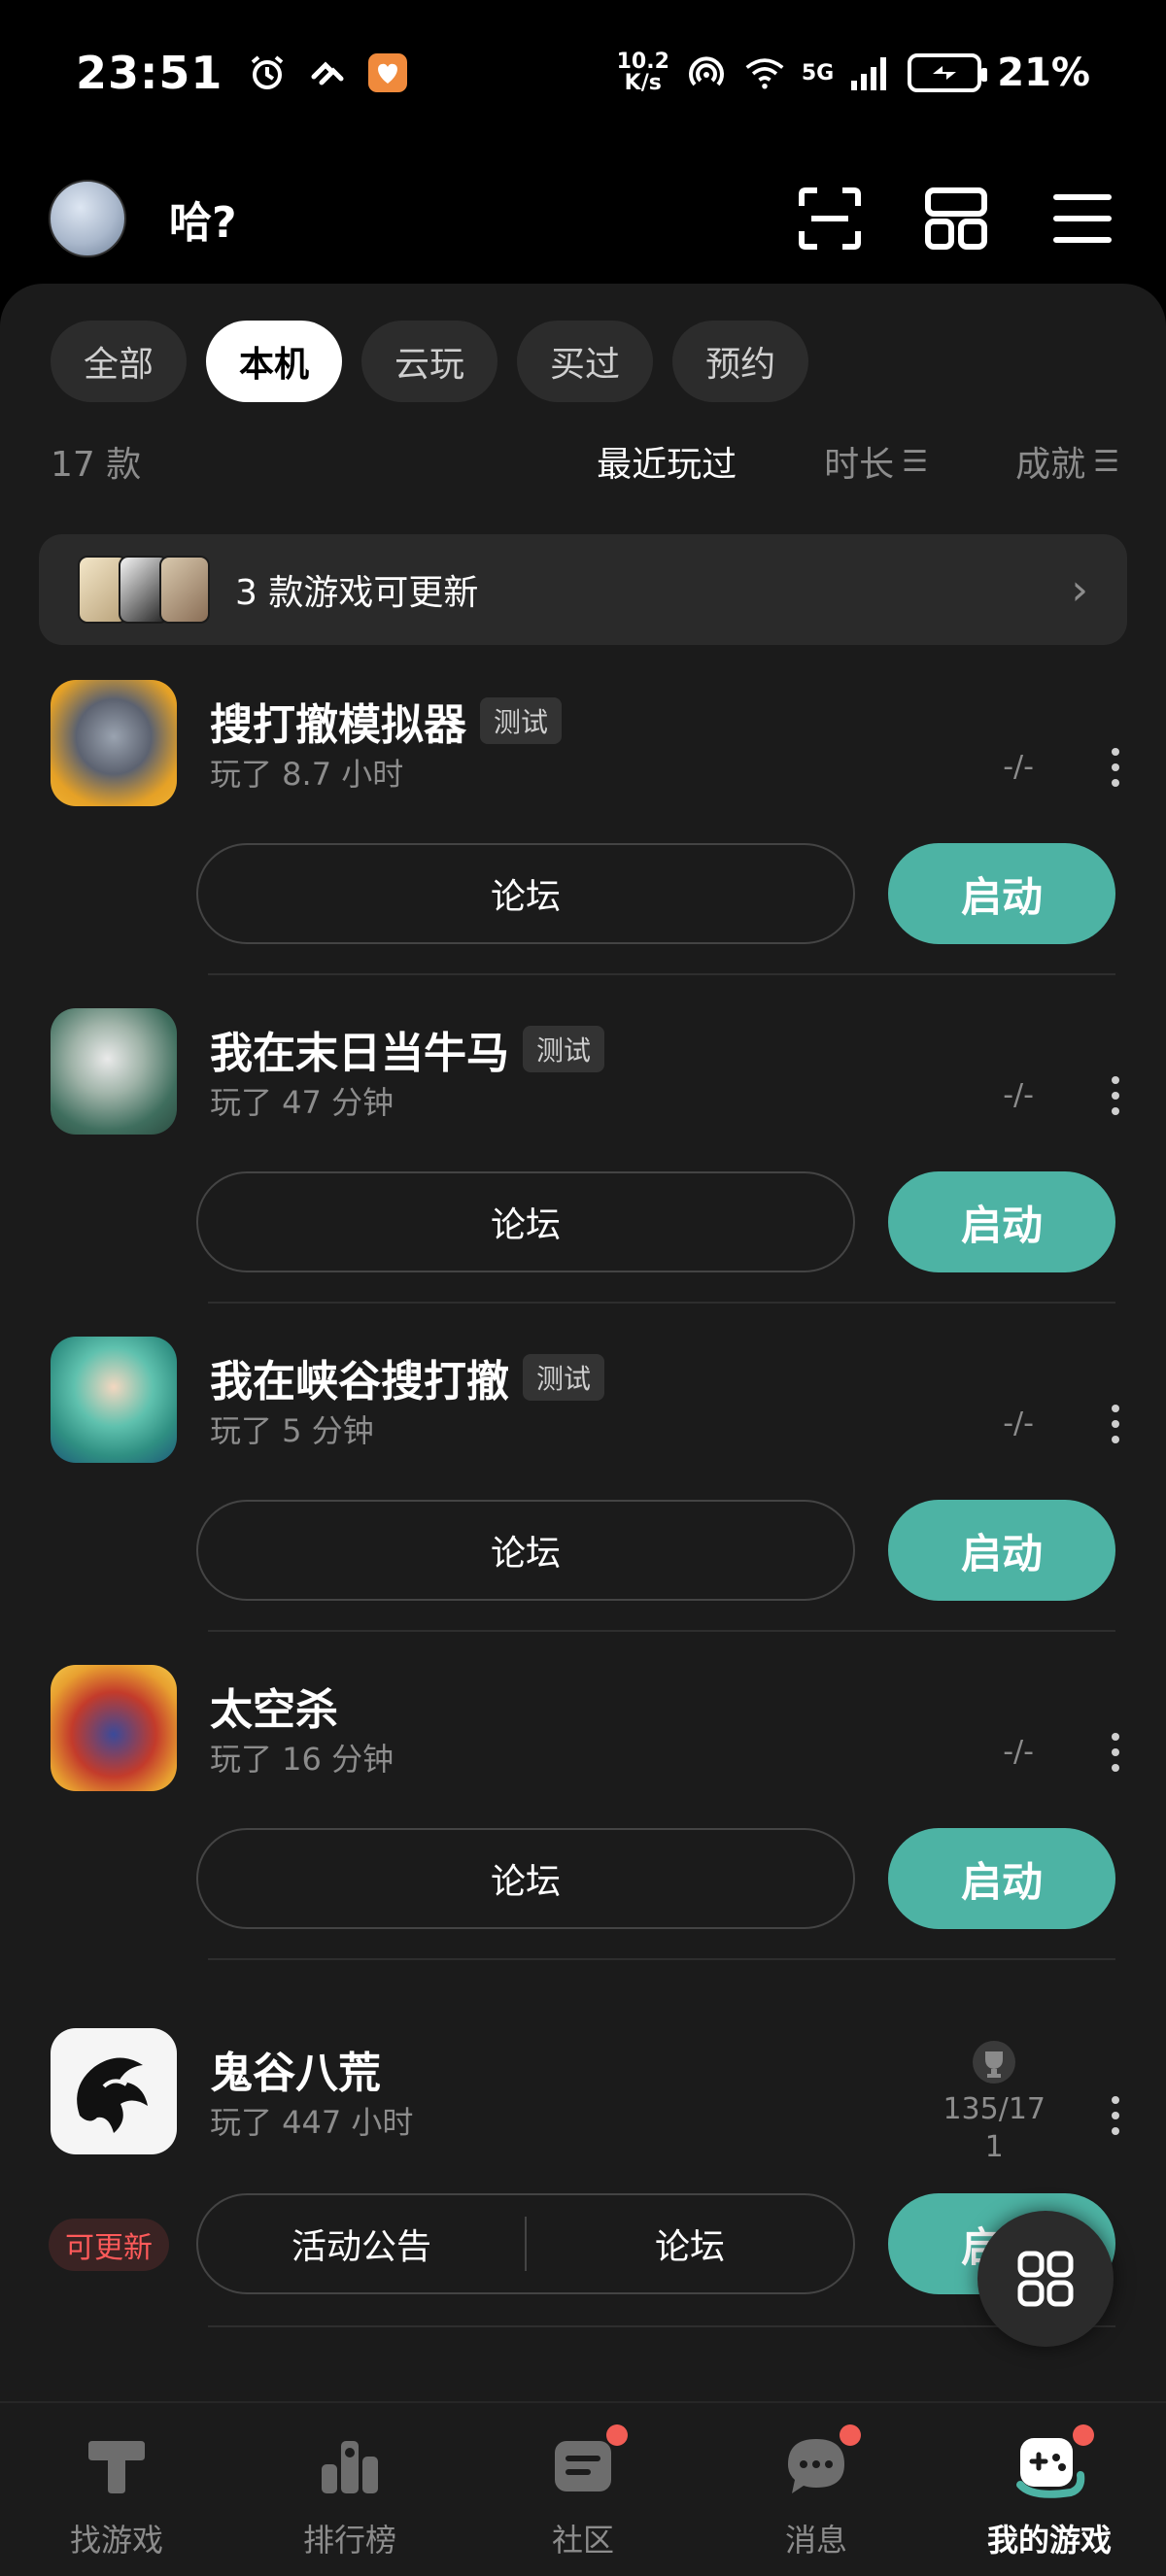 The image size is (1166, 2576). I want to click on sort-duration-label: 时长, so click(859, 465).